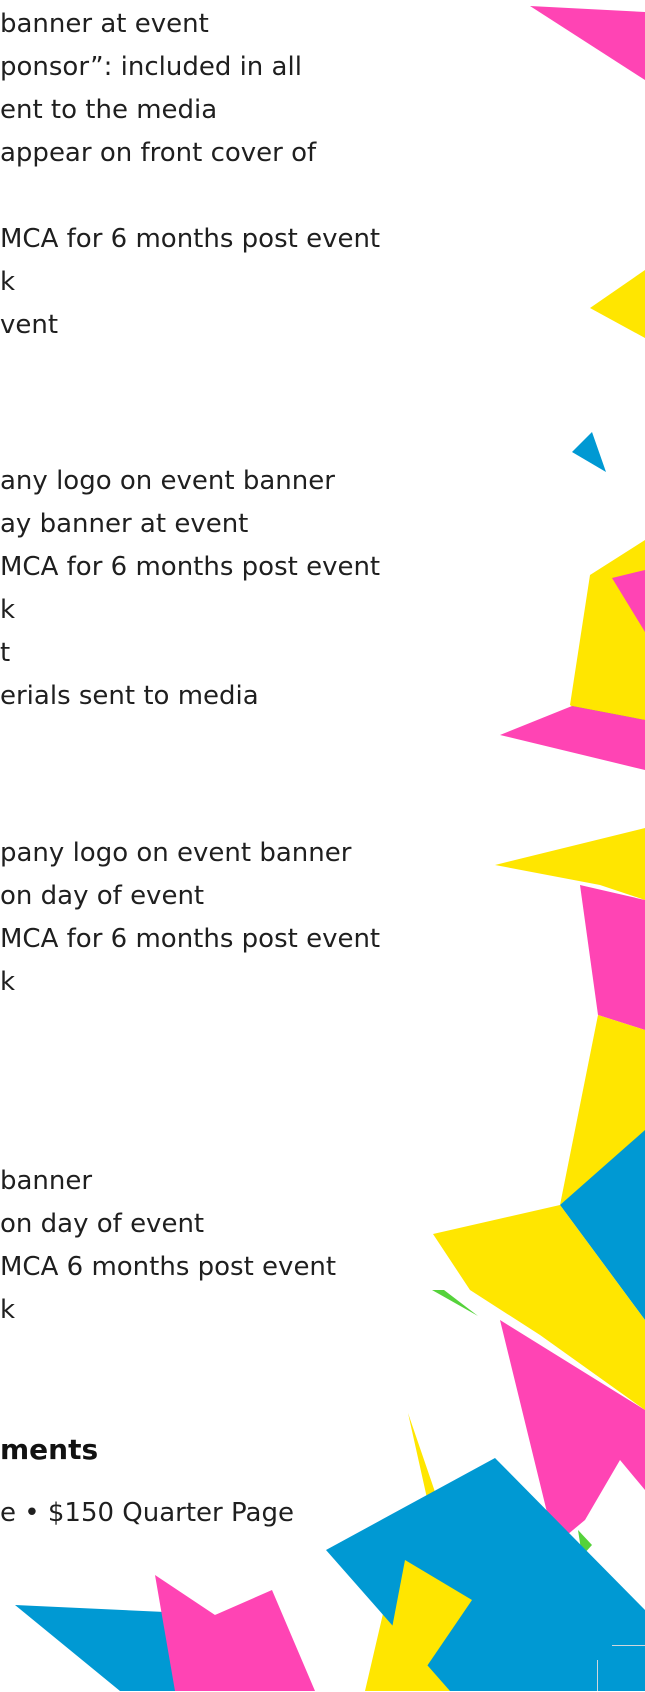 The height and width of the screenshot is (1692, 645). What do you see at coordinates (455, 1303) in the screenshot?
I see `green-triangle-lower` at bounding box center [455, 1303].